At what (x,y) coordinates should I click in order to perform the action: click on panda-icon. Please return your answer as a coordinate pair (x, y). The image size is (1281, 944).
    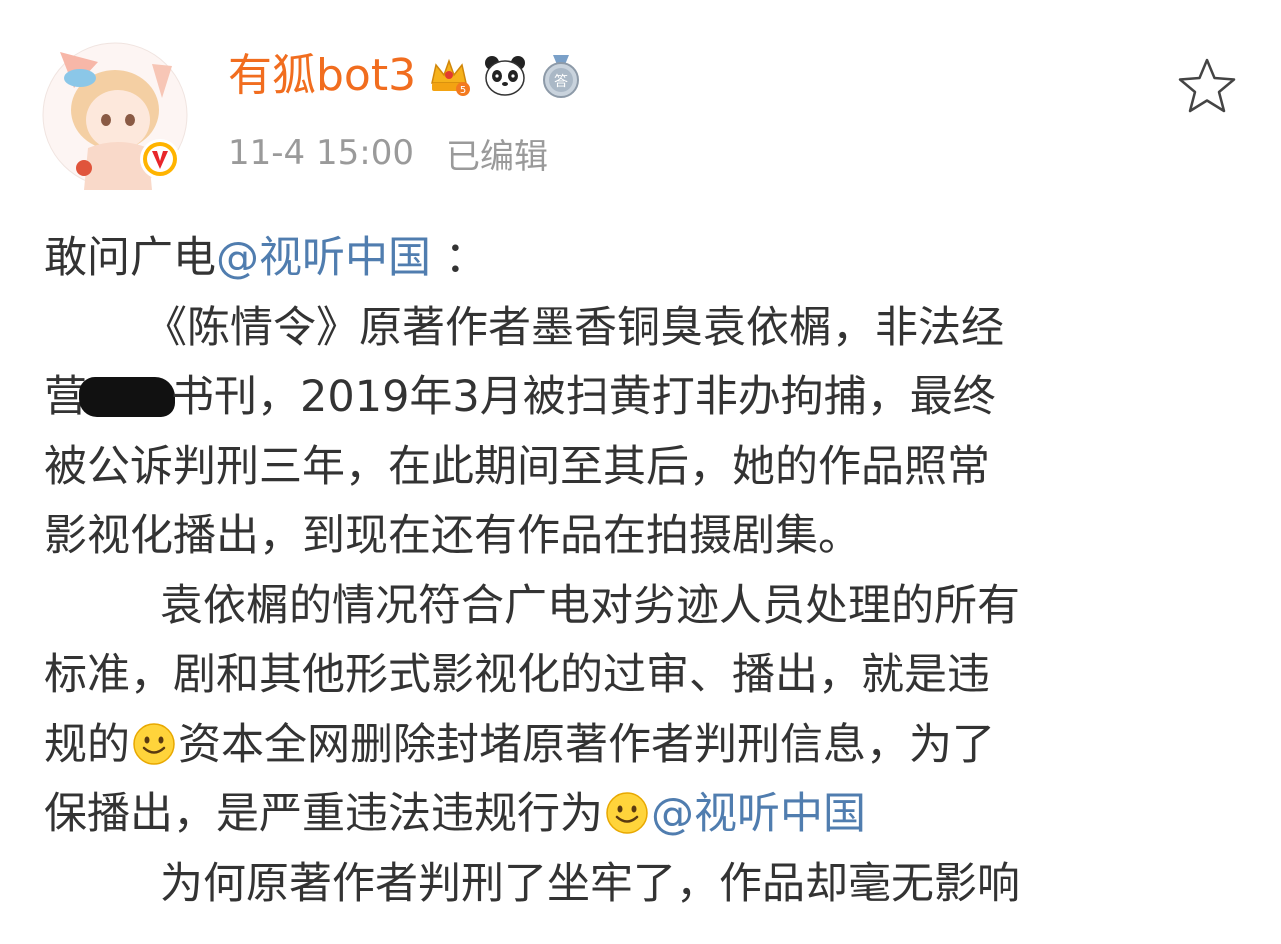
    Looking at the image, I should click on (505, 76).